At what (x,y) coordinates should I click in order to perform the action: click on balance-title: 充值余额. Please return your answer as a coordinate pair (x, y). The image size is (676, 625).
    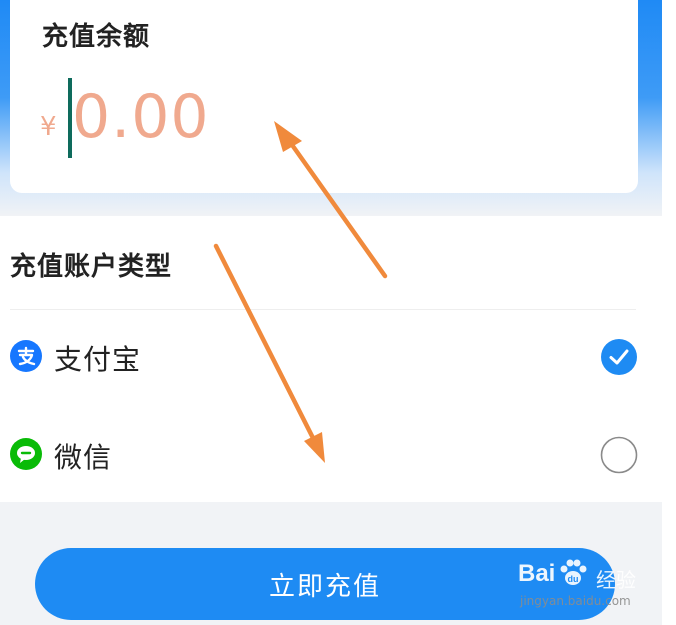
    Looking at the image, I should click on (96, 37).